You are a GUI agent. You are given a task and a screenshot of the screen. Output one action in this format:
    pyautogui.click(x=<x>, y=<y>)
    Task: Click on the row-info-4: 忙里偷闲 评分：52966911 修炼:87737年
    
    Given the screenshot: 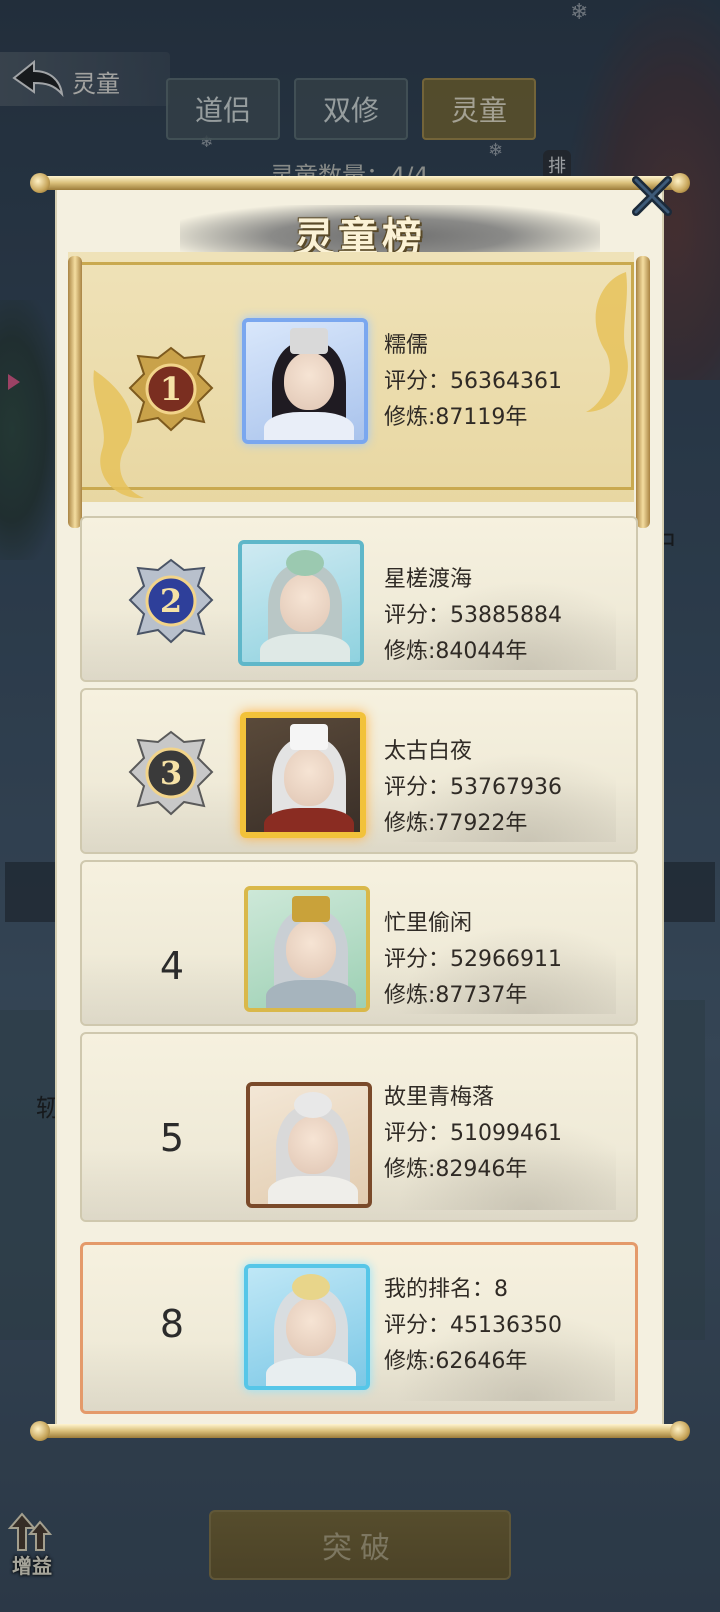 What is the action you would take?
    pyautogui.click(x=473, y=960)
    